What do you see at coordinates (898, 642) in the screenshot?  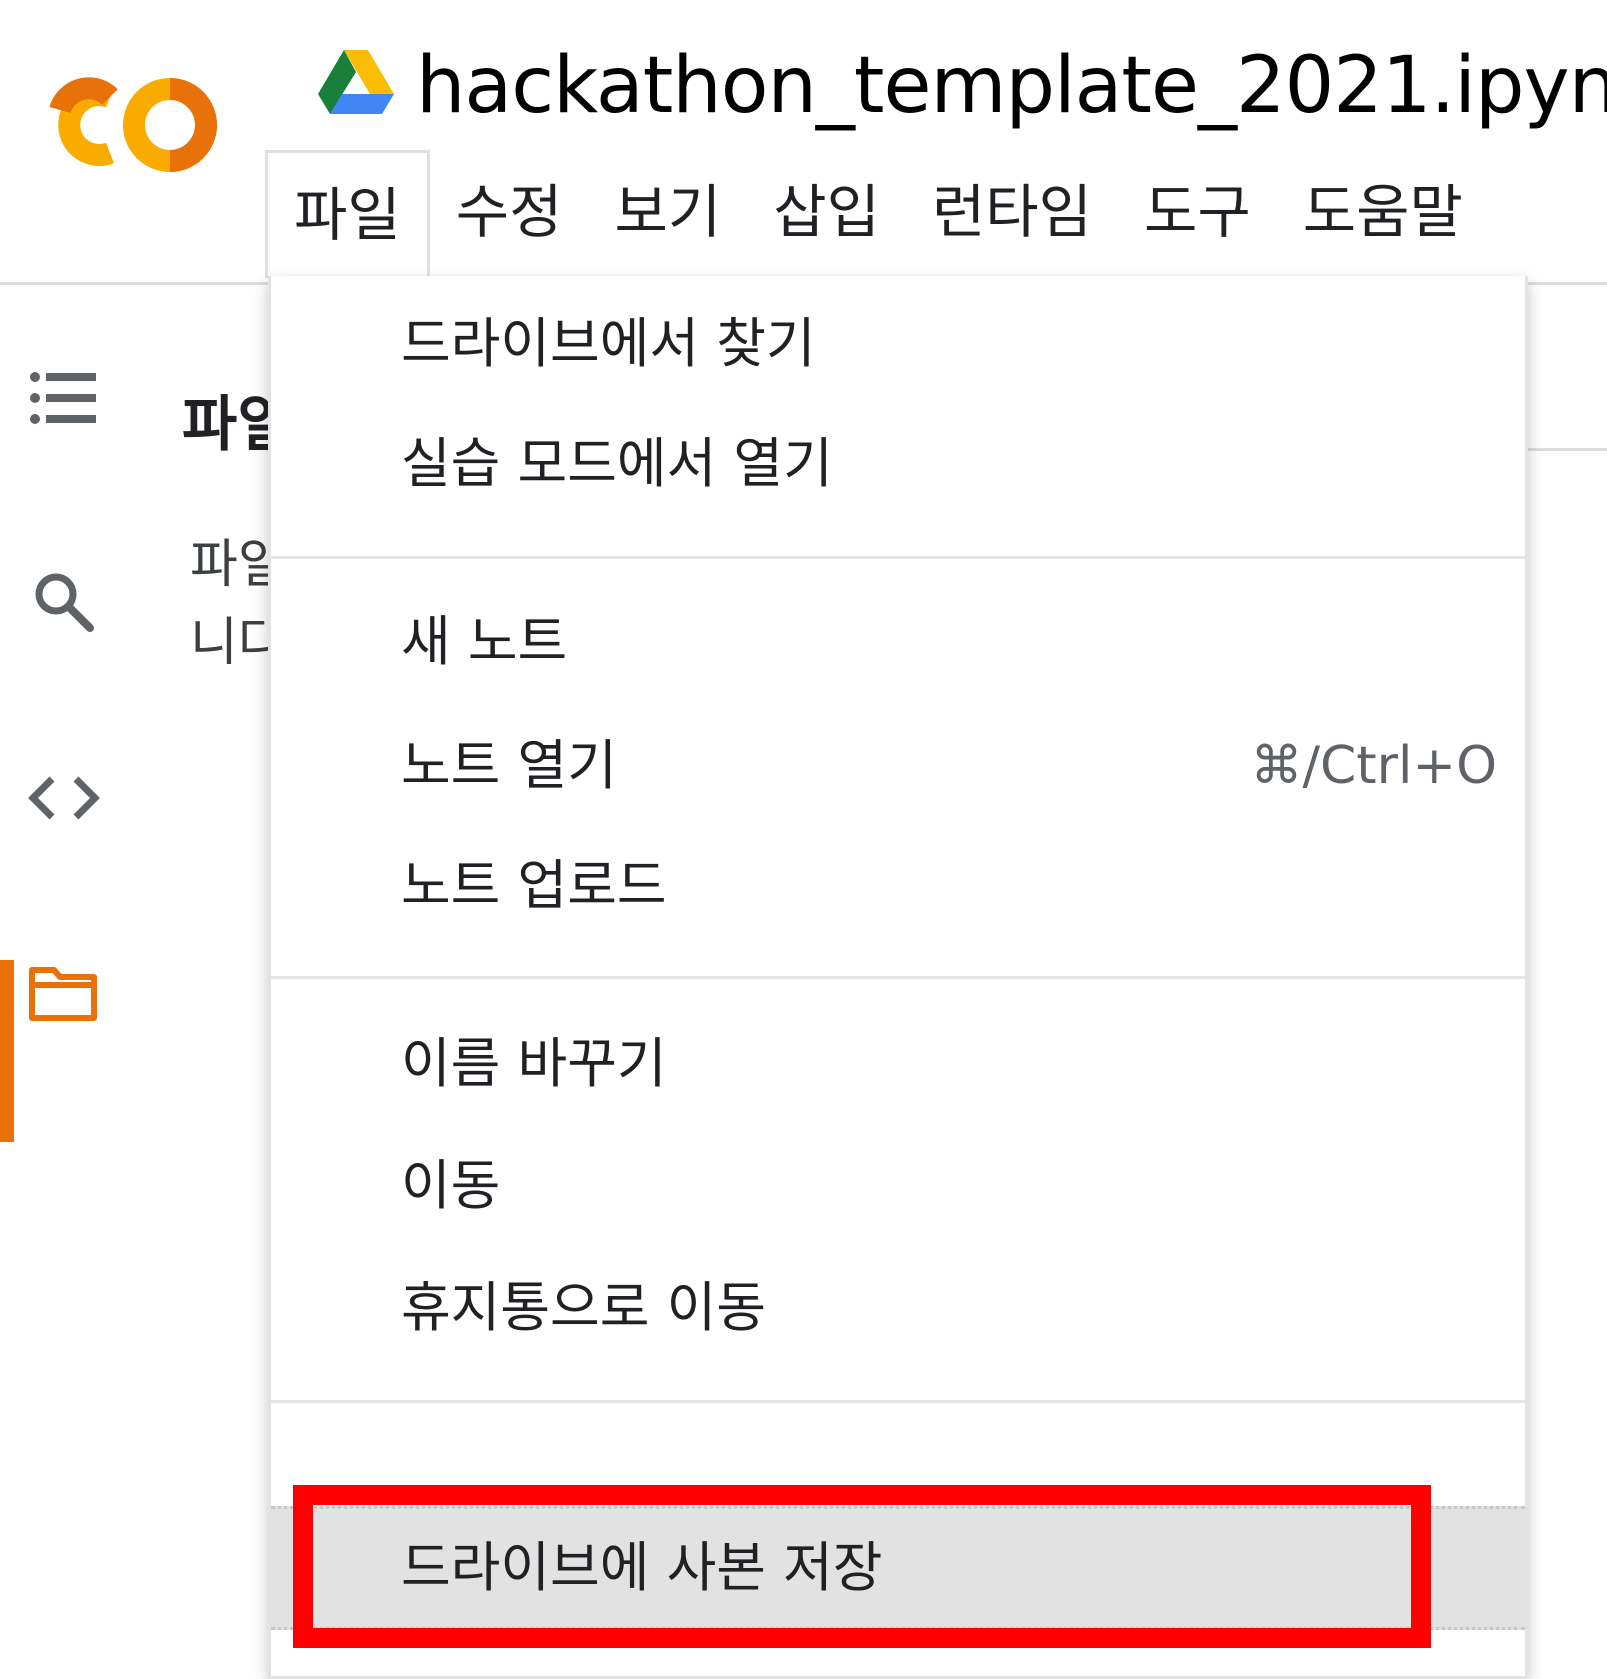 I see `menu-item-new-notebook: 새 노트` at bounding box center [898, 642].